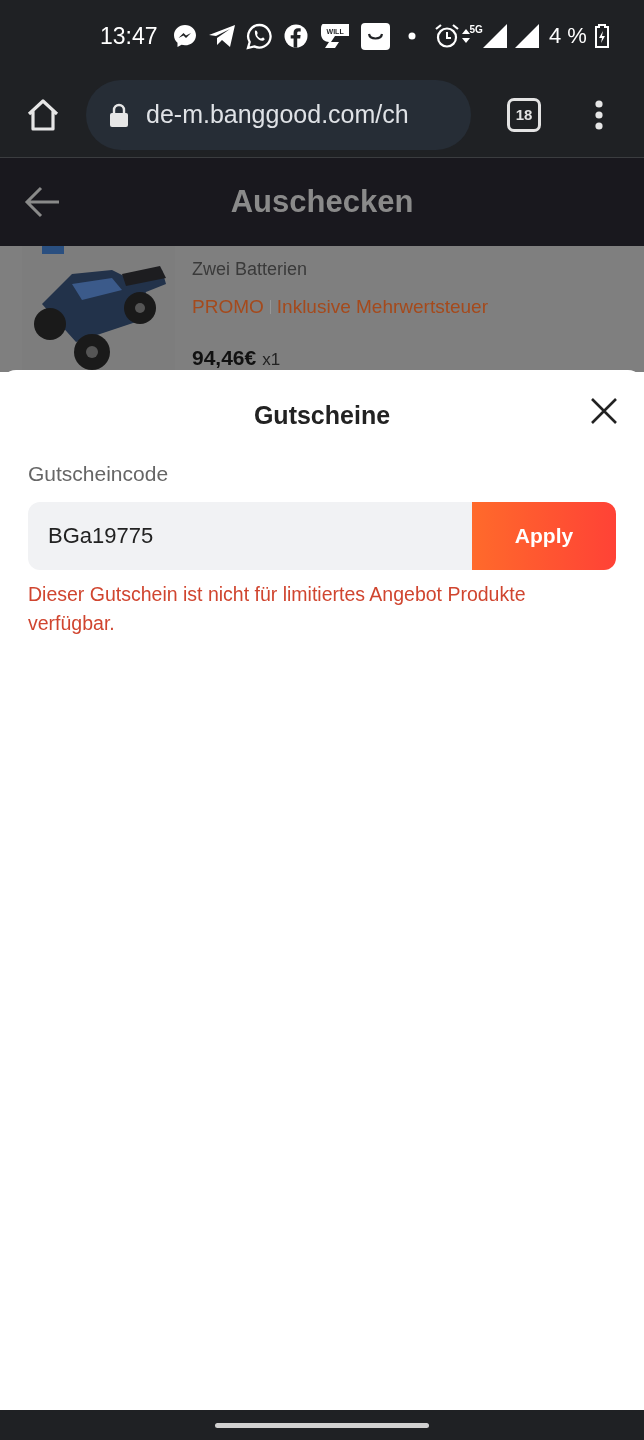  I want to click on home-indicator, so click(322, 1425).